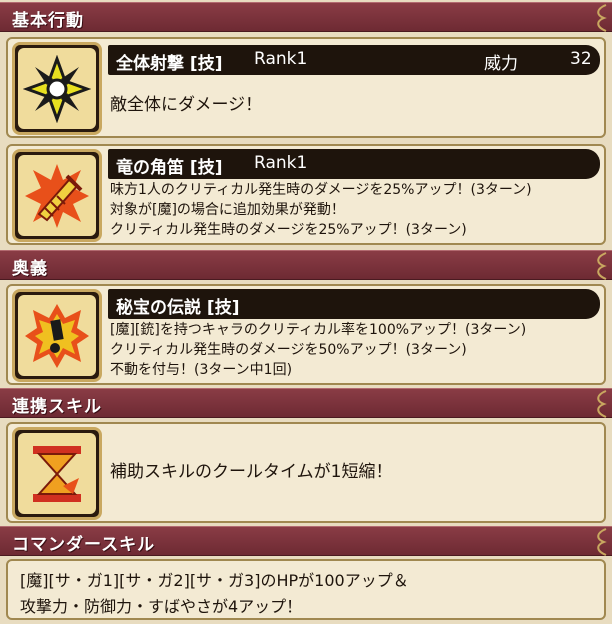  Describe the element at coordinates (30, 269) in the screenshot. I see `section-title: 奥義` at that location.